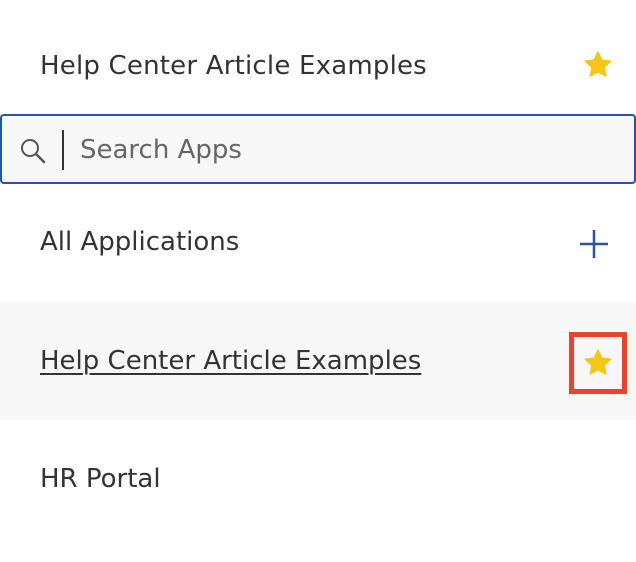  I want to click on current-app-title: Help Center Article Examples, so click(233, 66).